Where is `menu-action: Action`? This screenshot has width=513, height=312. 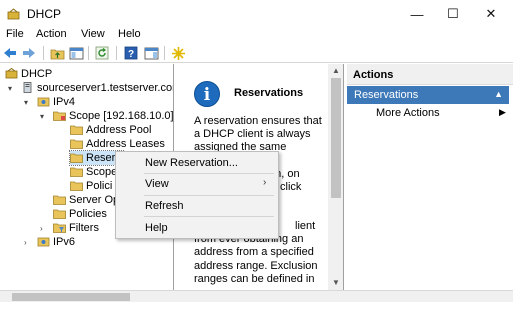
menu-action: Action is located at coordinates (51, 34).